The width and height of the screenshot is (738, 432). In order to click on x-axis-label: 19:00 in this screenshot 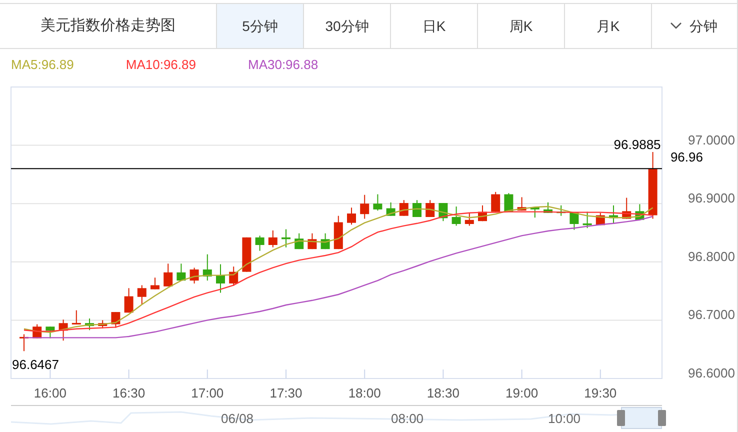, I will do `click(522, 393)`.